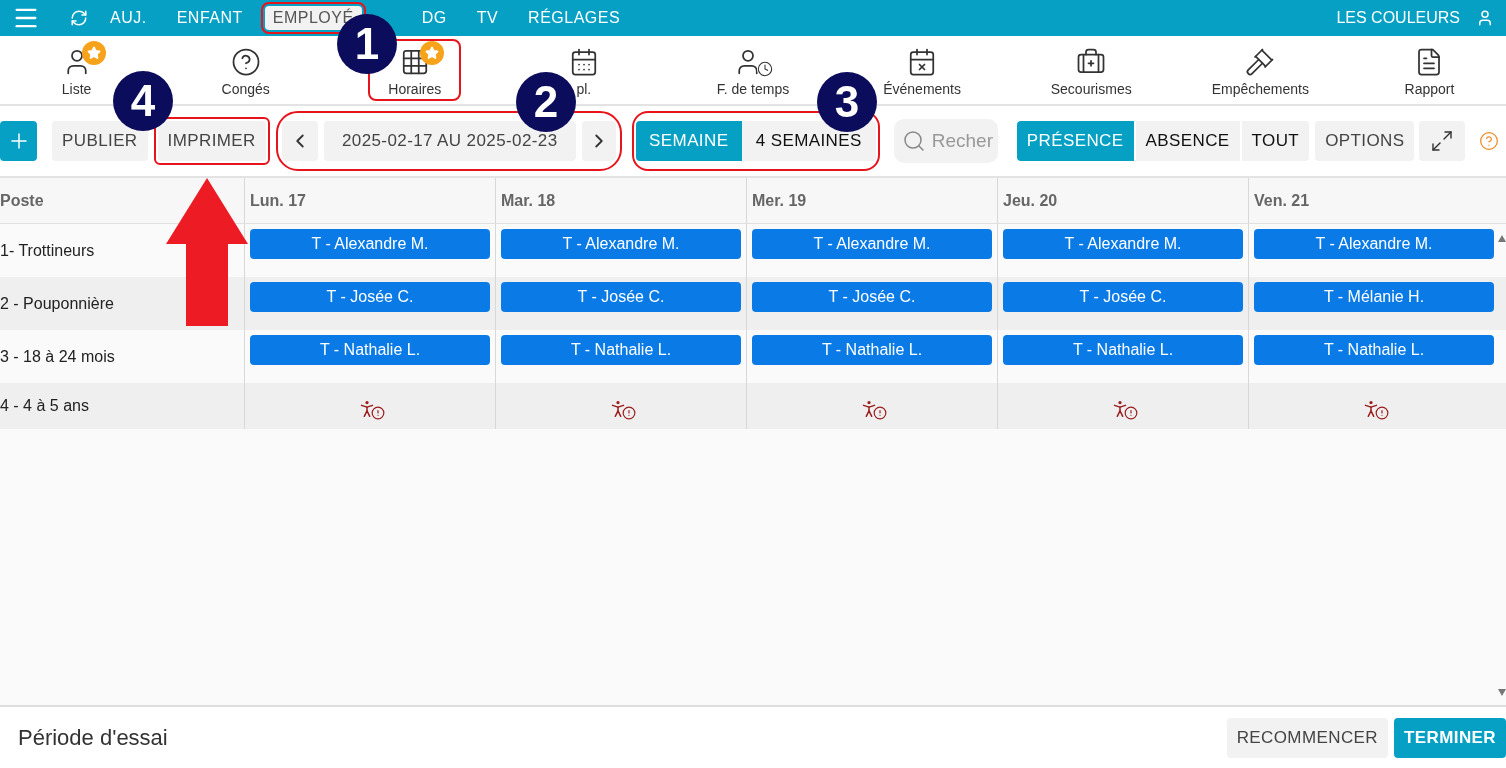 The image size is (1506, 768). Describe the element at coordinates (1398, 18) in the screenshot. I see `organization-name: LES COULEURS` at that location.